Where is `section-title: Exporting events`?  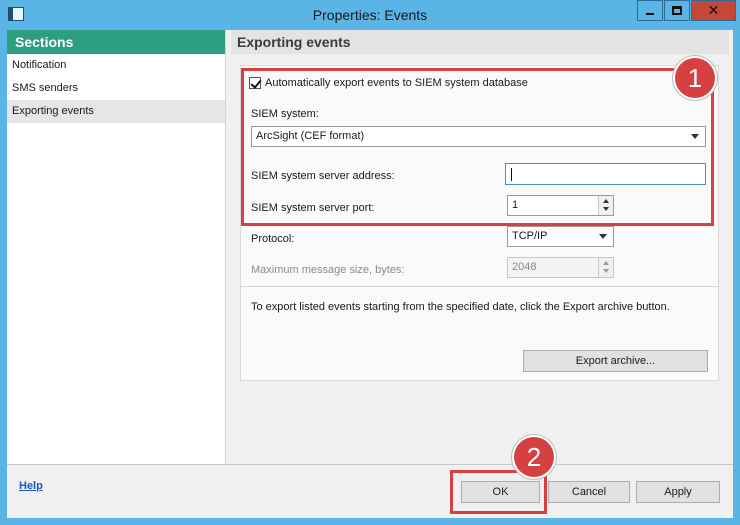 section-title: Exporting events is located at coordinates (480, 42).